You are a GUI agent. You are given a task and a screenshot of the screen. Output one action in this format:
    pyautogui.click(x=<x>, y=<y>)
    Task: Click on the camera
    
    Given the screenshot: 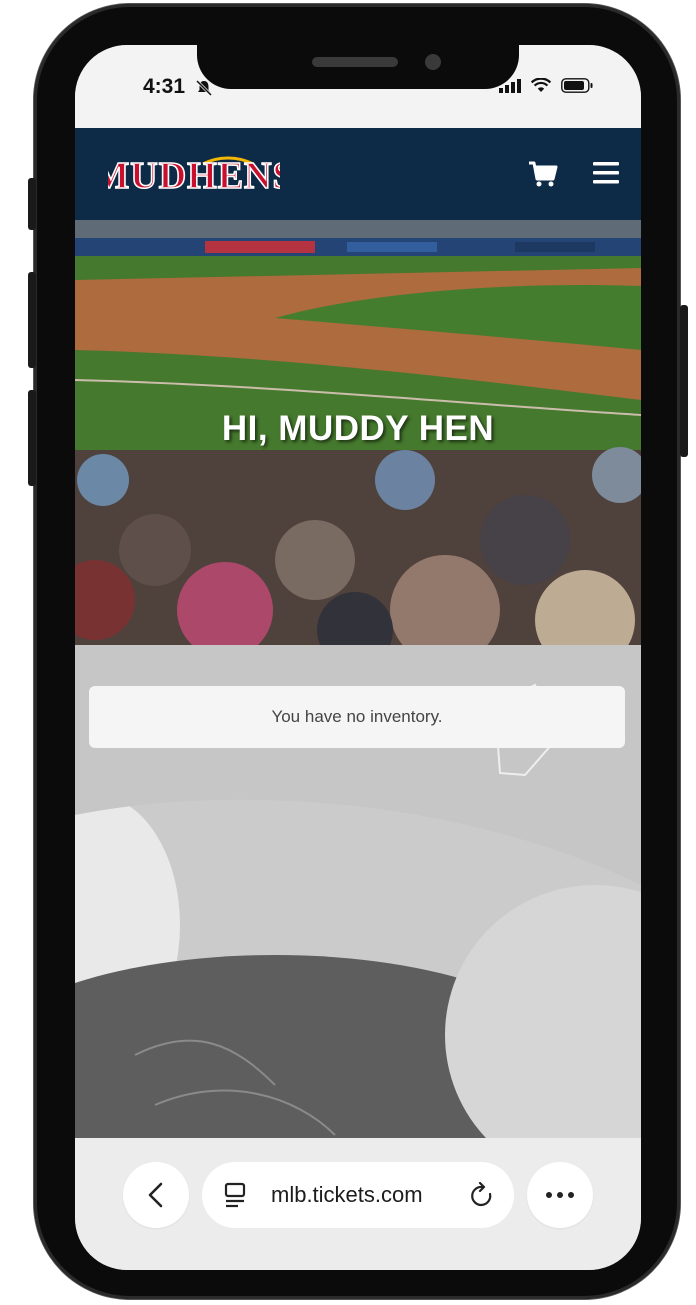 What is the action you would take?
    pyautogui.click(x=433, y=62)
    